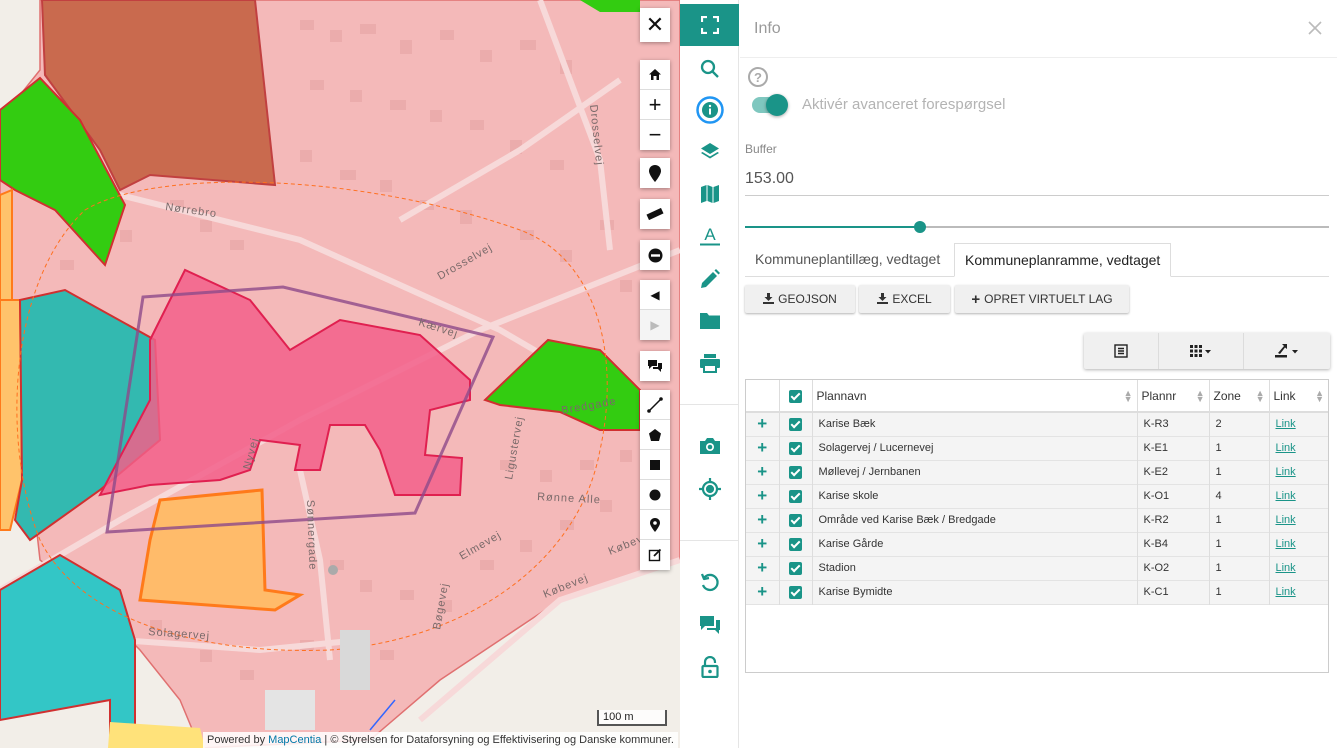 Image resolution: width=1337 pixels, height=748 pixels. Describe the element at coordinates (1200, 351) in the screenshot. I see `columns-icon` at that location.